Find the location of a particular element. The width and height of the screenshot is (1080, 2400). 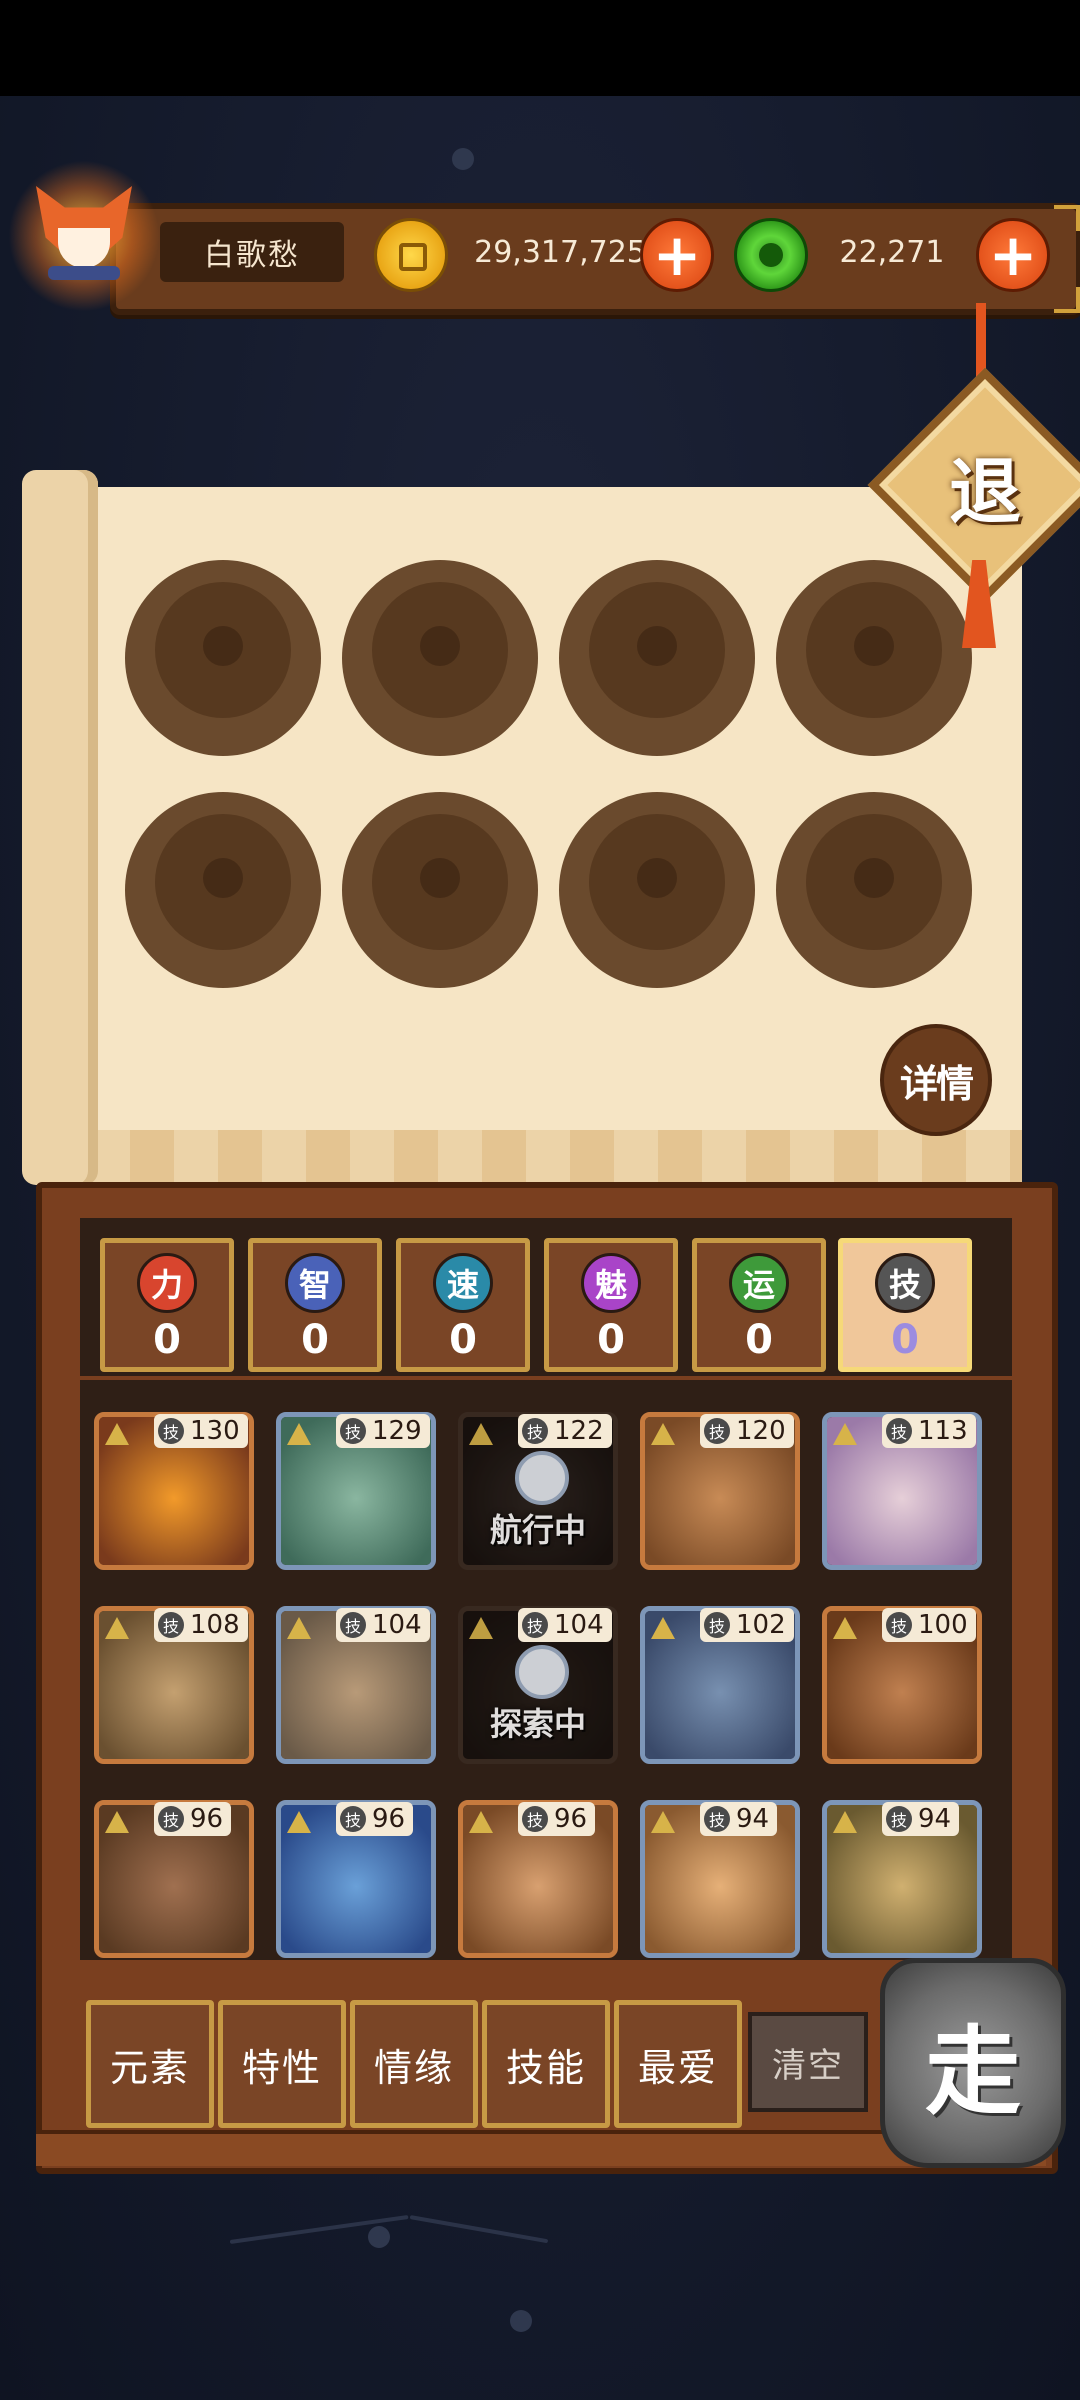

gold-coin-icon is located at coordinates (411, 255).